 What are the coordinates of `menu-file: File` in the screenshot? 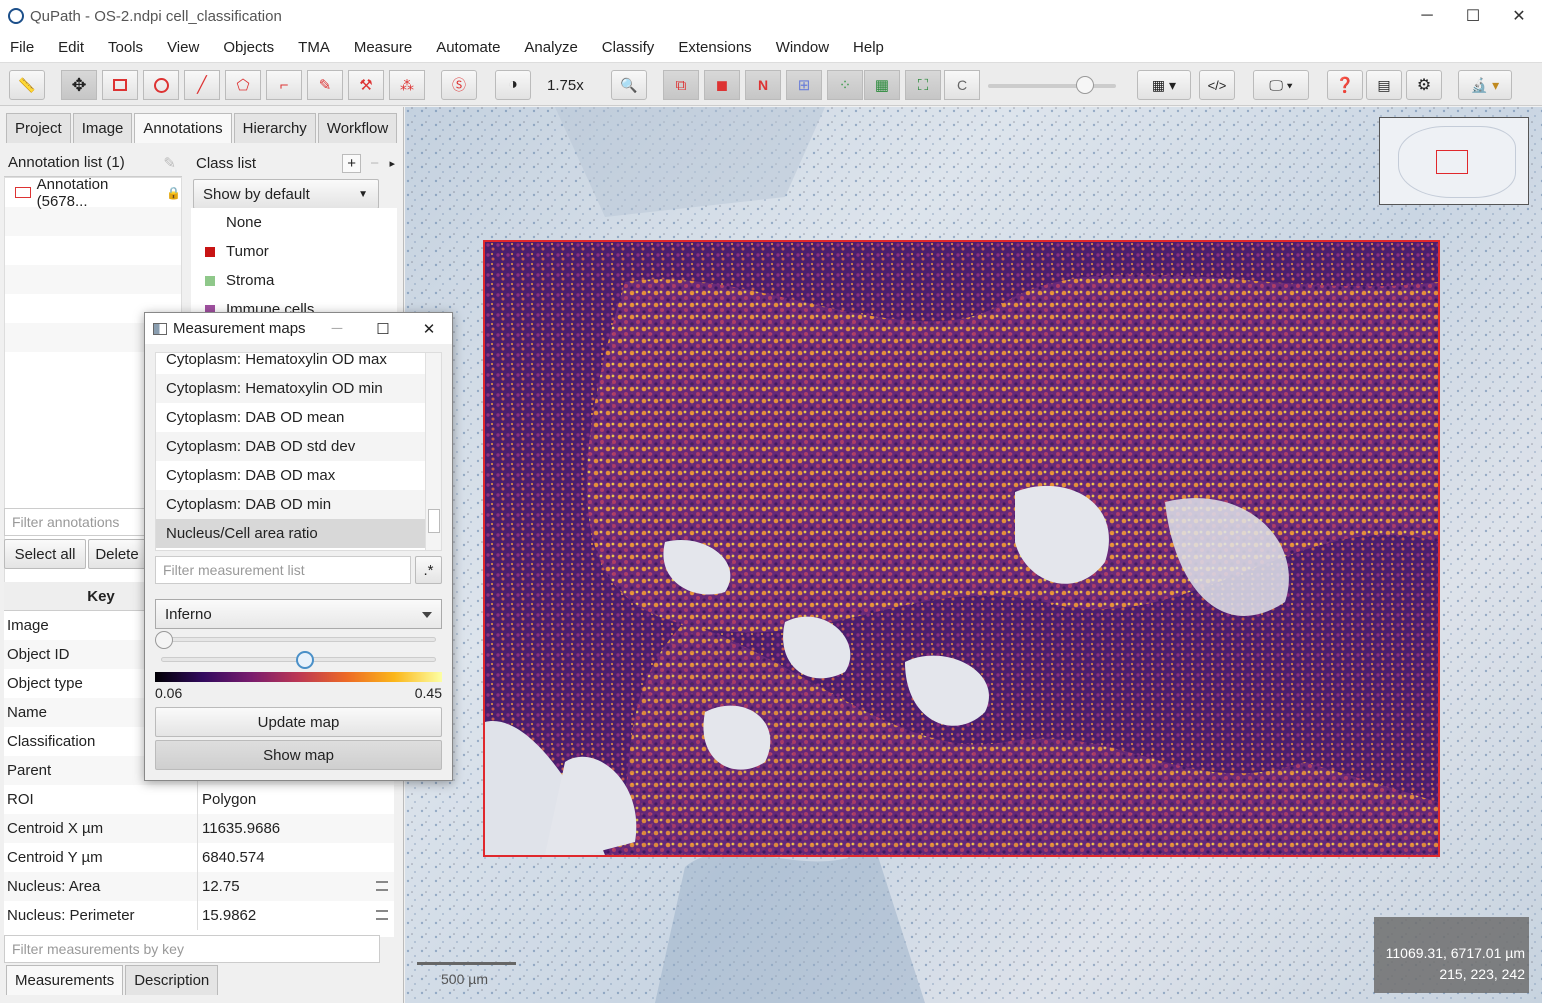 It's located at (22, 47).